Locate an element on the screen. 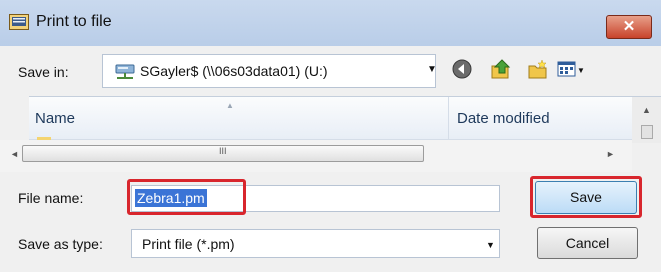 This screenshot has width=661, height=272. save-in-location: SGayler$ (\\06s03data01) (U:) is located at coordinates (234, 71).